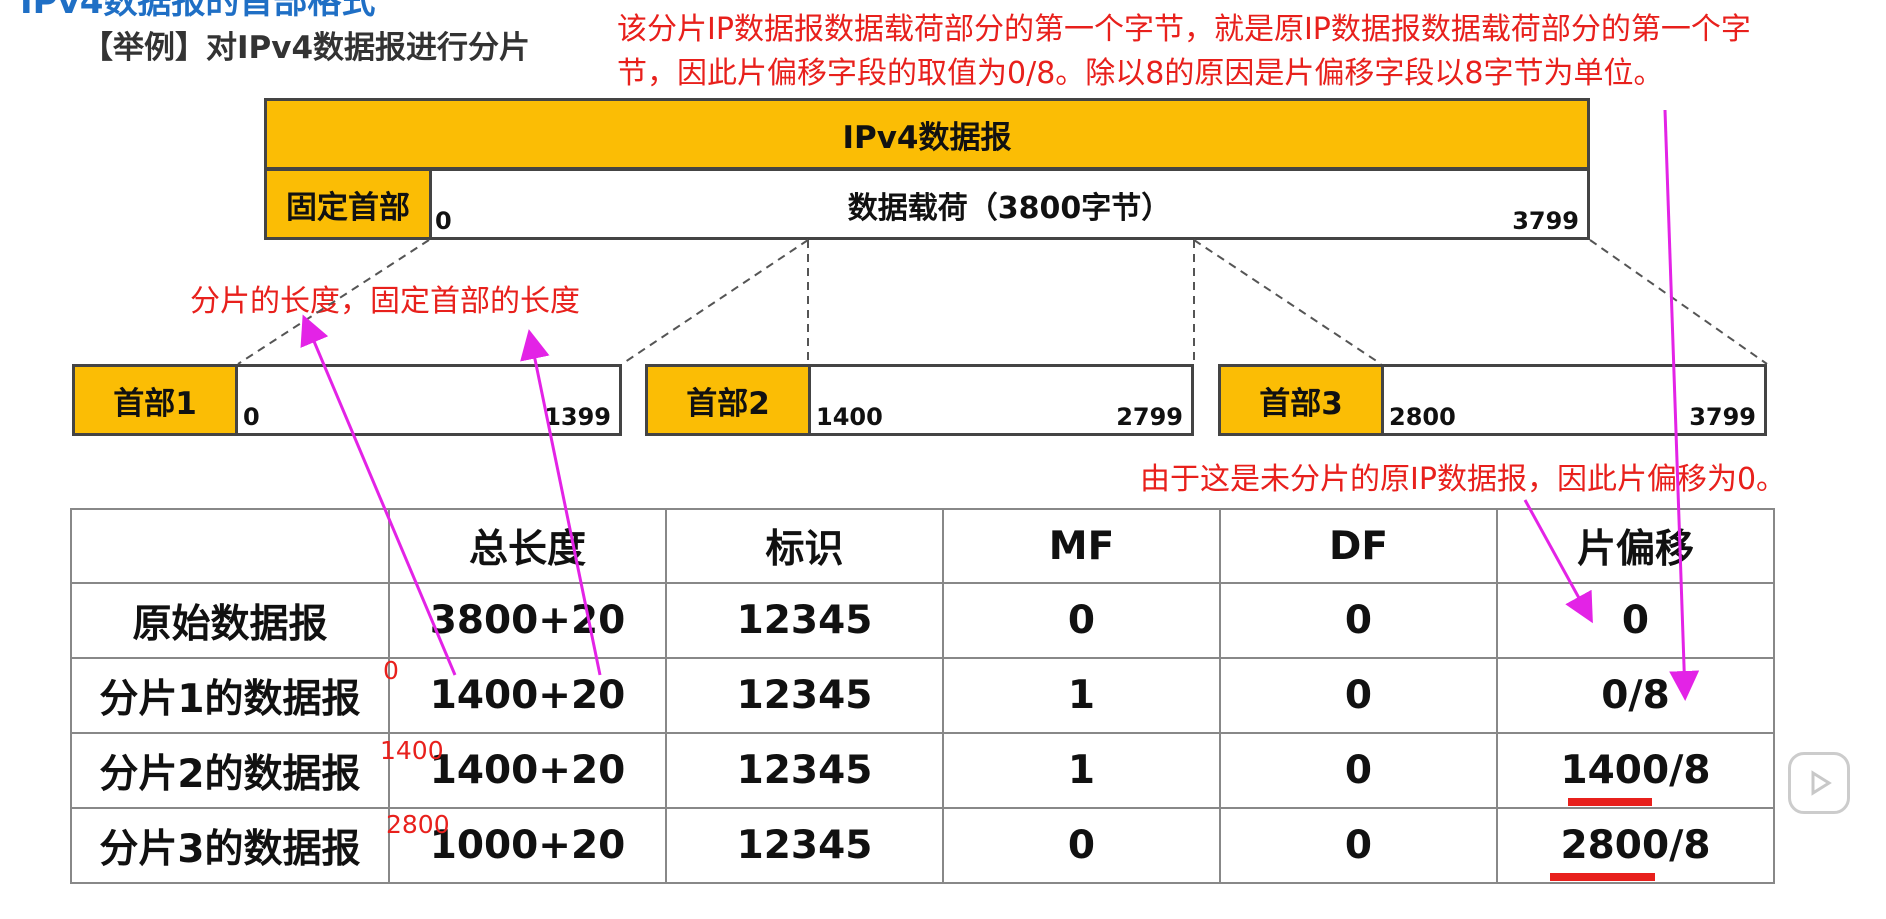 The width and height of the screenshot is (1886, 919). Describe the element at coordinates (1009, 208) in the screenshot. I see `payload-label: 数据载荷（3800字节）` at that location.